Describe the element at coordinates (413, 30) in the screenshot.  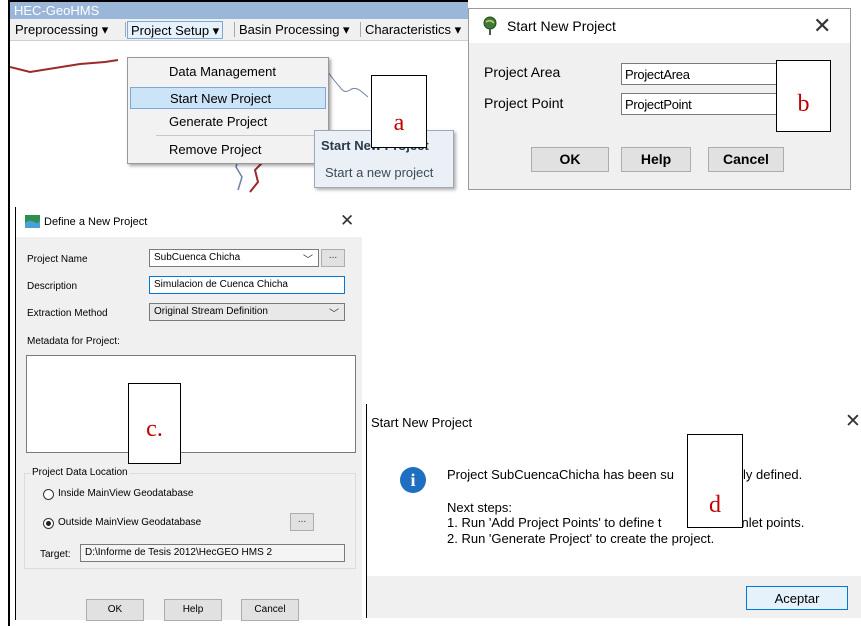
I see `menu-characteristics: Characteristics ▾` at that location.